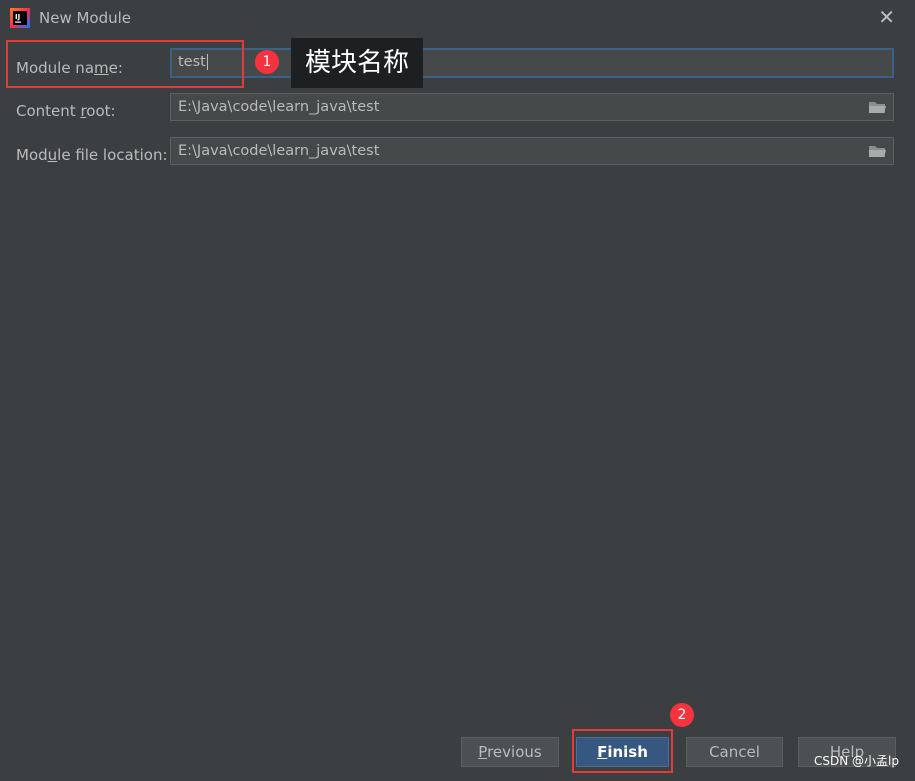  I want to click on finish-button: Finish, so click(622, 752).